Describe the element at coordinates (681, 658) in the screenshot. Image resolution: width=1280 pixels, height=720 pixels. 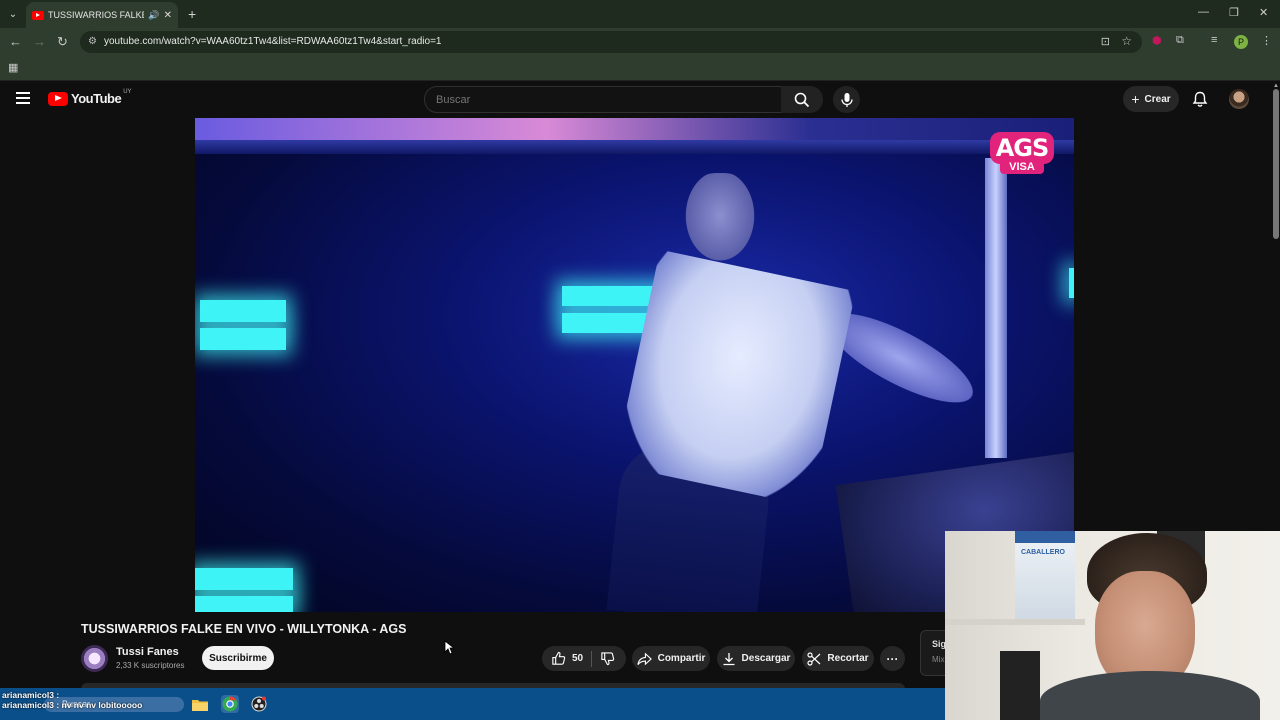
I see `share-label: Compartir` at that location.